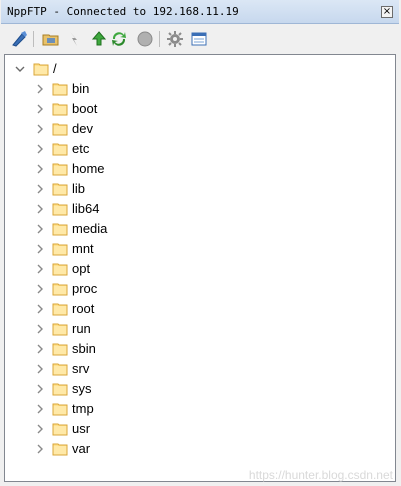 The height and width of the screenshot is (486, 401). What do you see at coordinates (123, 11) in the screenshot?
I see `window-title: NppFTP - Connected to 192.168.11.19` at bounding box center [123, 11].